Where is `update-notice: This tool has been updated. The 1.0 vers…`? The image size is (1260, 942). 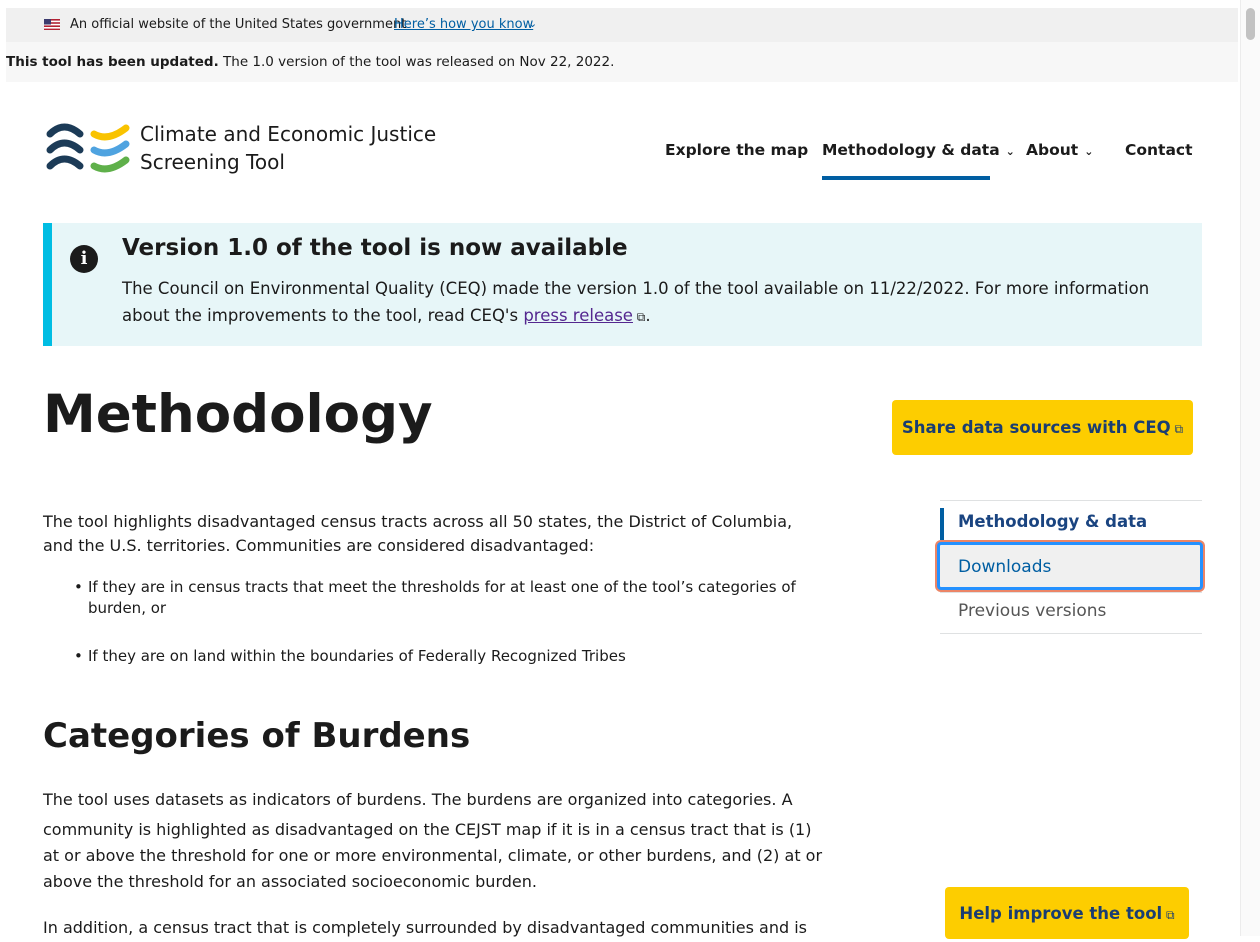
update-notice: This tool has been updated. The 1.0 vers… is located at coordinates (622, 62).